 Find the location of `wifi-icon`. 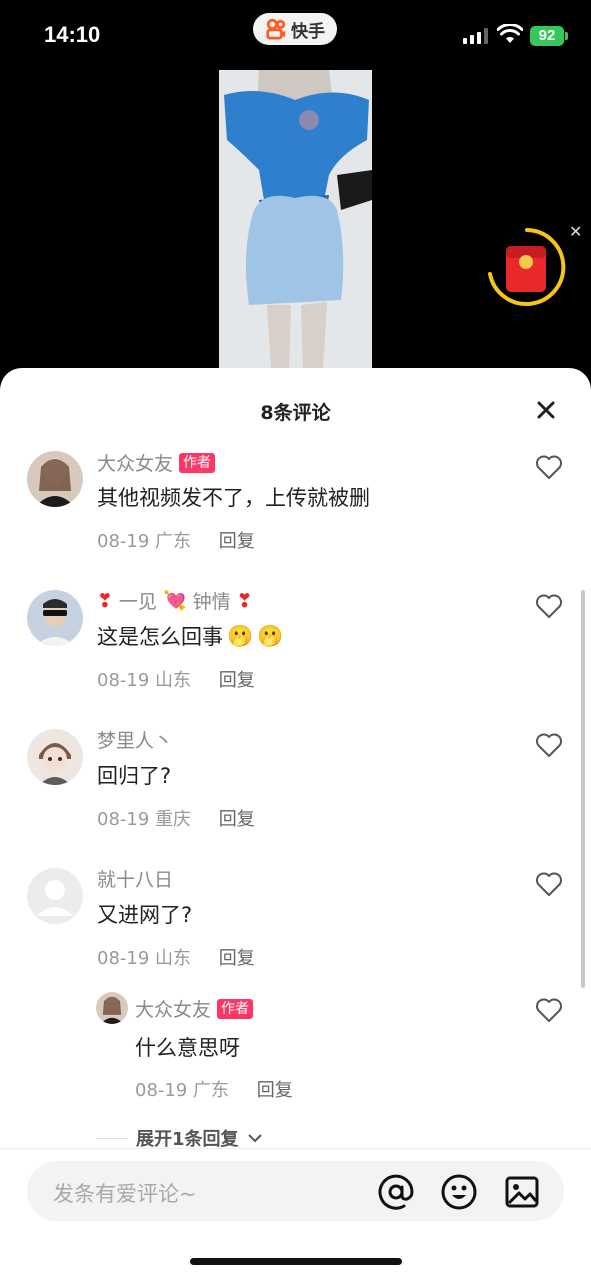

wifi-icon is located at coordinates (510, 33).